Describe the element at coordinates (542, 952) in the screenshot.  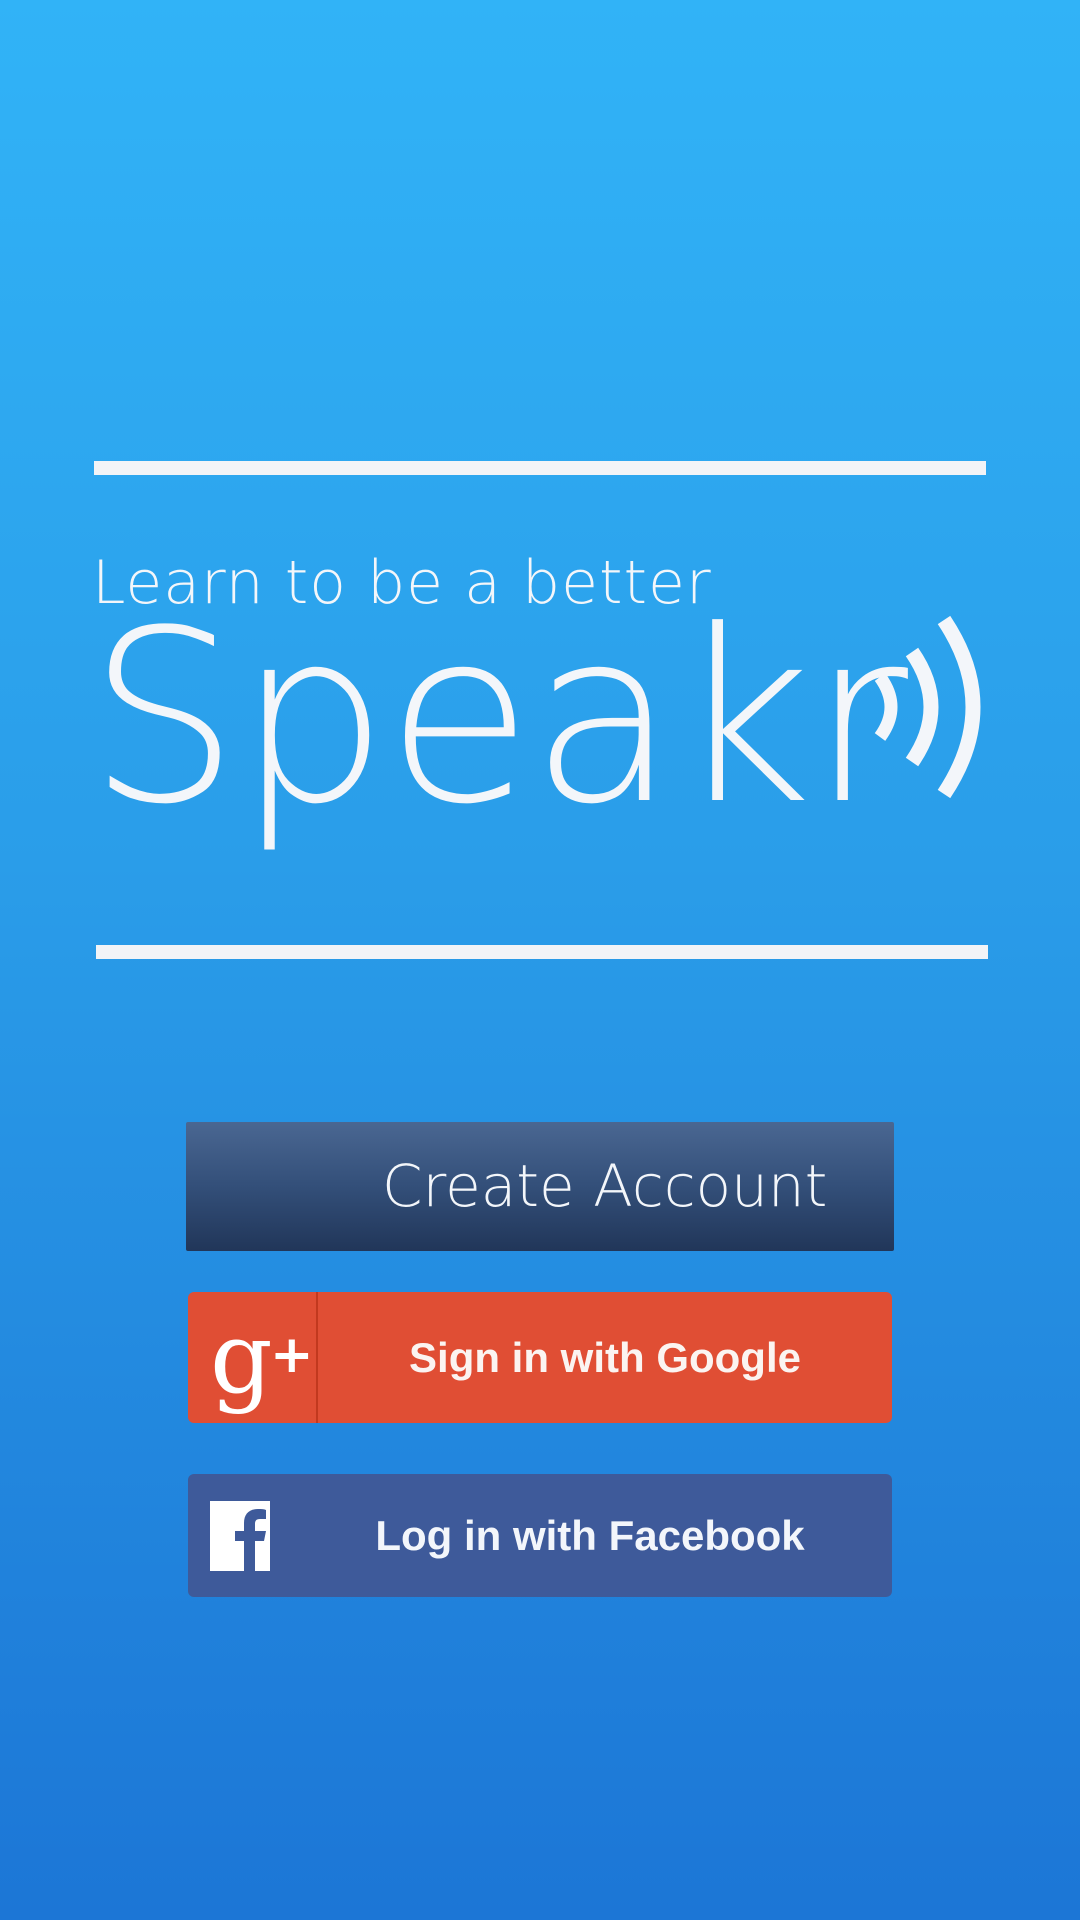
I see `bottom-divider` at that location.